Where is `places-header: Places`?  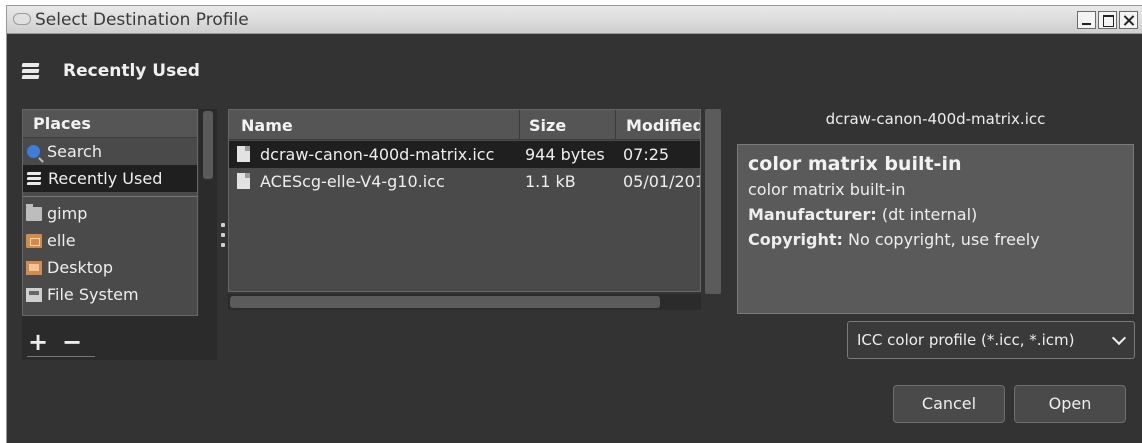
places-header: Places is located at coordinates (110, 124).